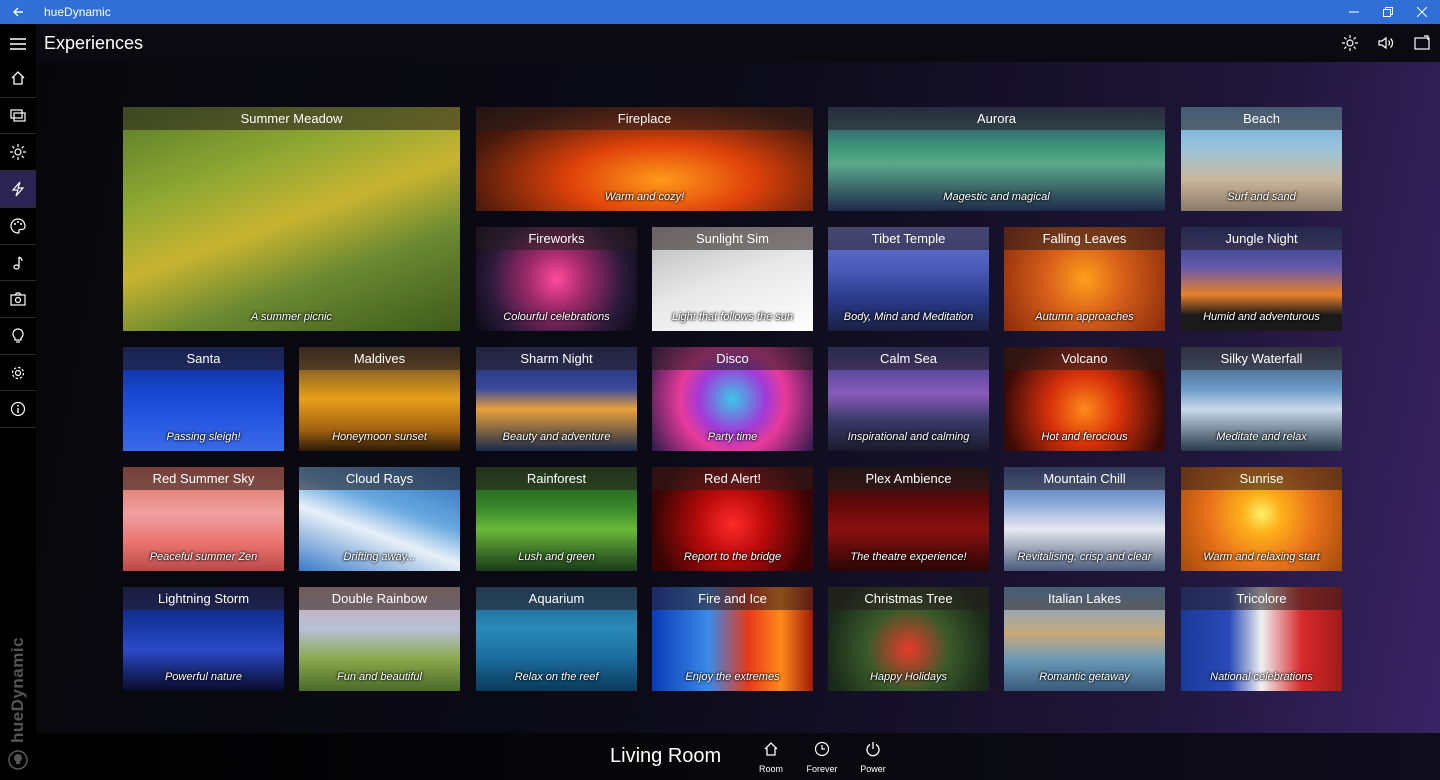  I want to click on power-button-label: Power, so click(873, 769).